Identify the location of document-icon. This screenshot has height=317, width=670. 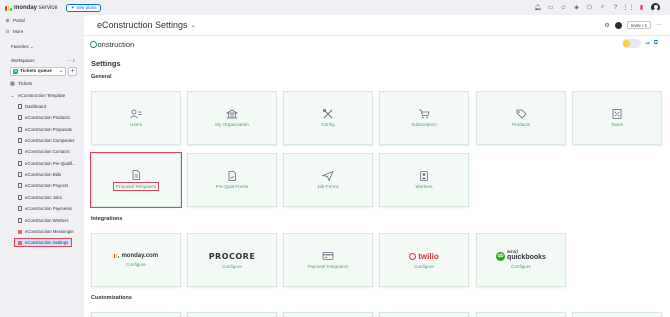
(136, 175).